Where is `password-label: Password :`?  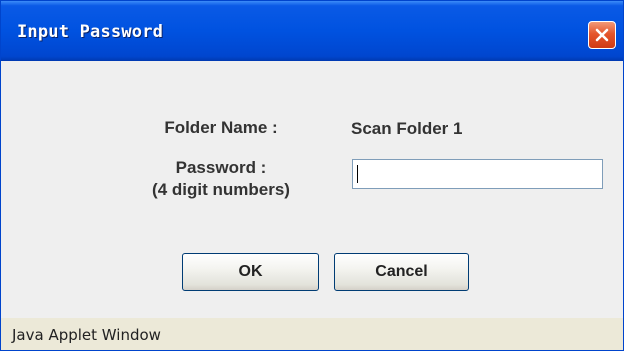
password-label: Password : is located at coordinates (221, 167).